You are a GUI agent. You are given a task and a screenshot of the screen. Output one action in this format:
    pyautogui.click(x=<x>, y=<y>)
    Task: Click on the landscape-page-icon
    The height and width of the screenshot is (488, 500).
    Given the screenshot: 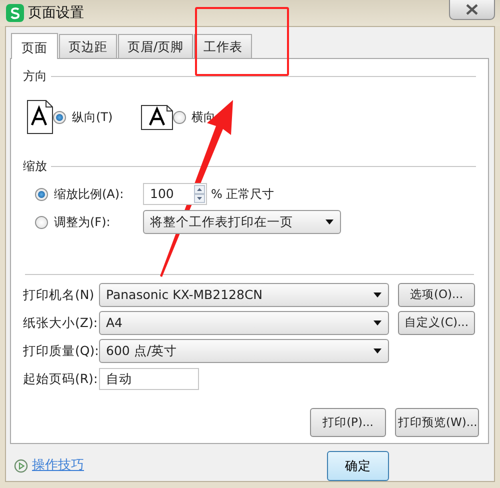 What is the action you would take?
    pyautogui.click(x=156, y=117)
    